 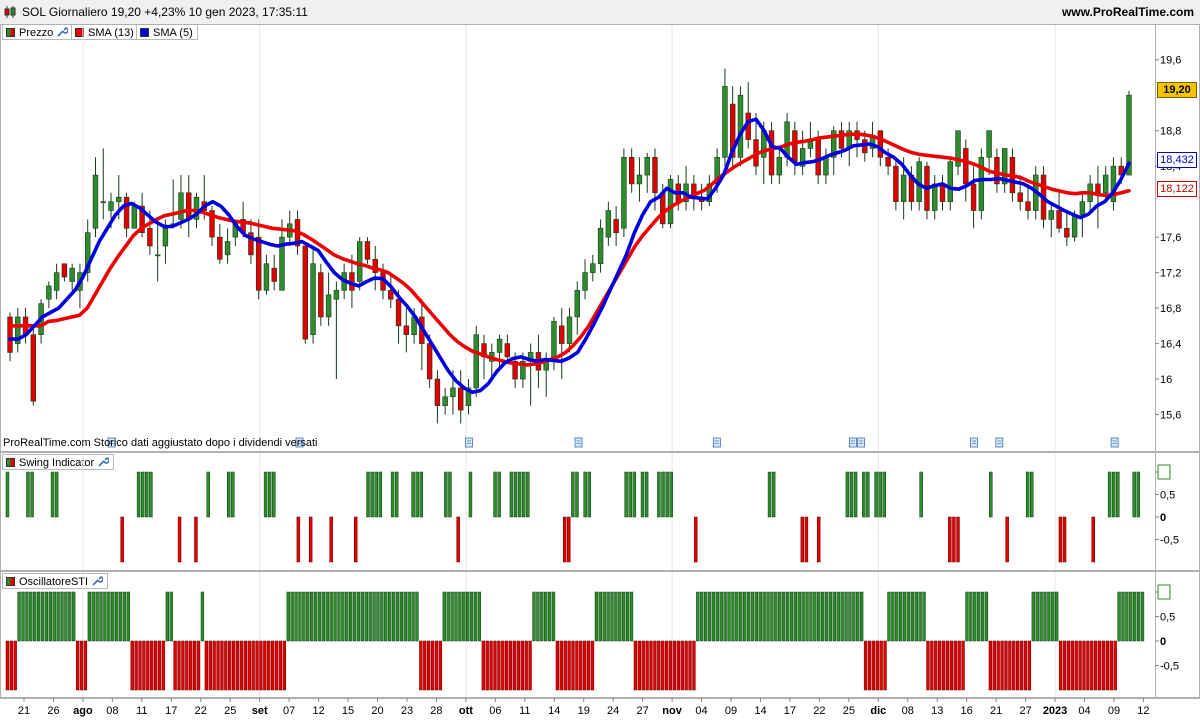 What do you see at coordinates (1128, 12) in the screenshot?
I see `site-link: www.ProRealTime.com` at bounding box center [1128, 12].